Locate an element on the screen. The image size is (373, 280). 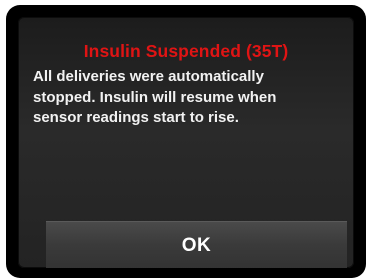
ok-button: OK is located at coordinates (196, 244).